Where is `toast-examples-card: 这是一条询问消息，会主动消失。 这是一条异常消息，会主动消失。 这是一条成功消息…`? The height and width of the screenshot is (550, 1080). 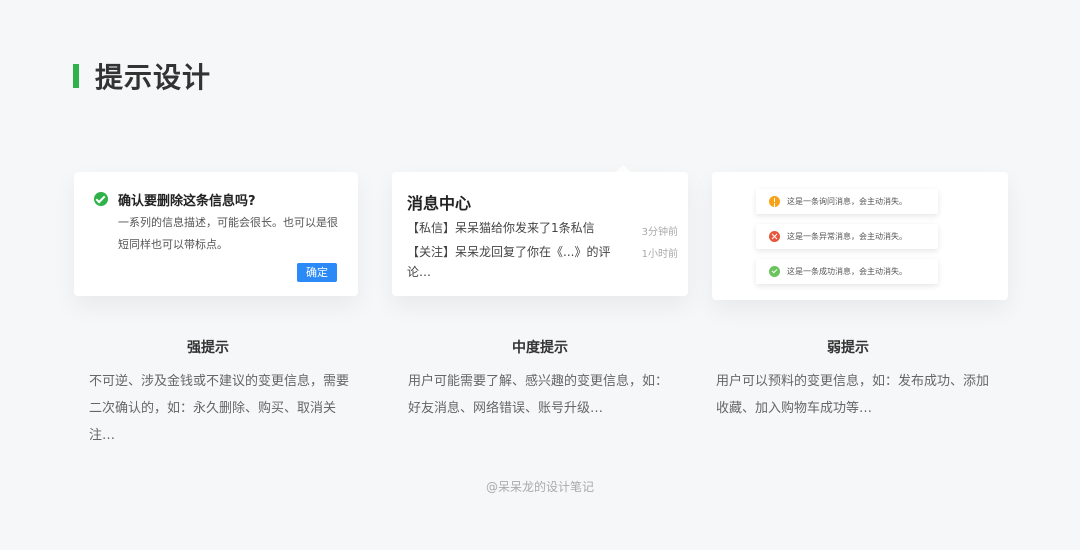 toast-examples-card: 这是一条询问消息，会主动消失。 这是一条异常消息，会主动消失。 这是一条成功消息… is located at coordinates (860, 236).